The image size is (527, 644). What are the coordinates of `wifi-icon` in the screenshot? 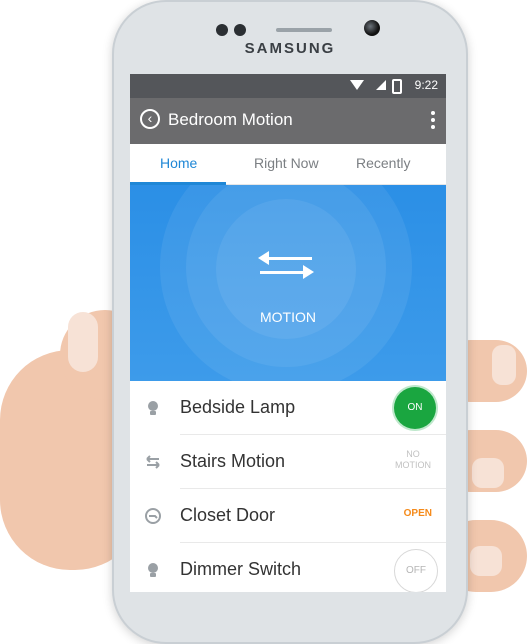 It's located at (357, 85).